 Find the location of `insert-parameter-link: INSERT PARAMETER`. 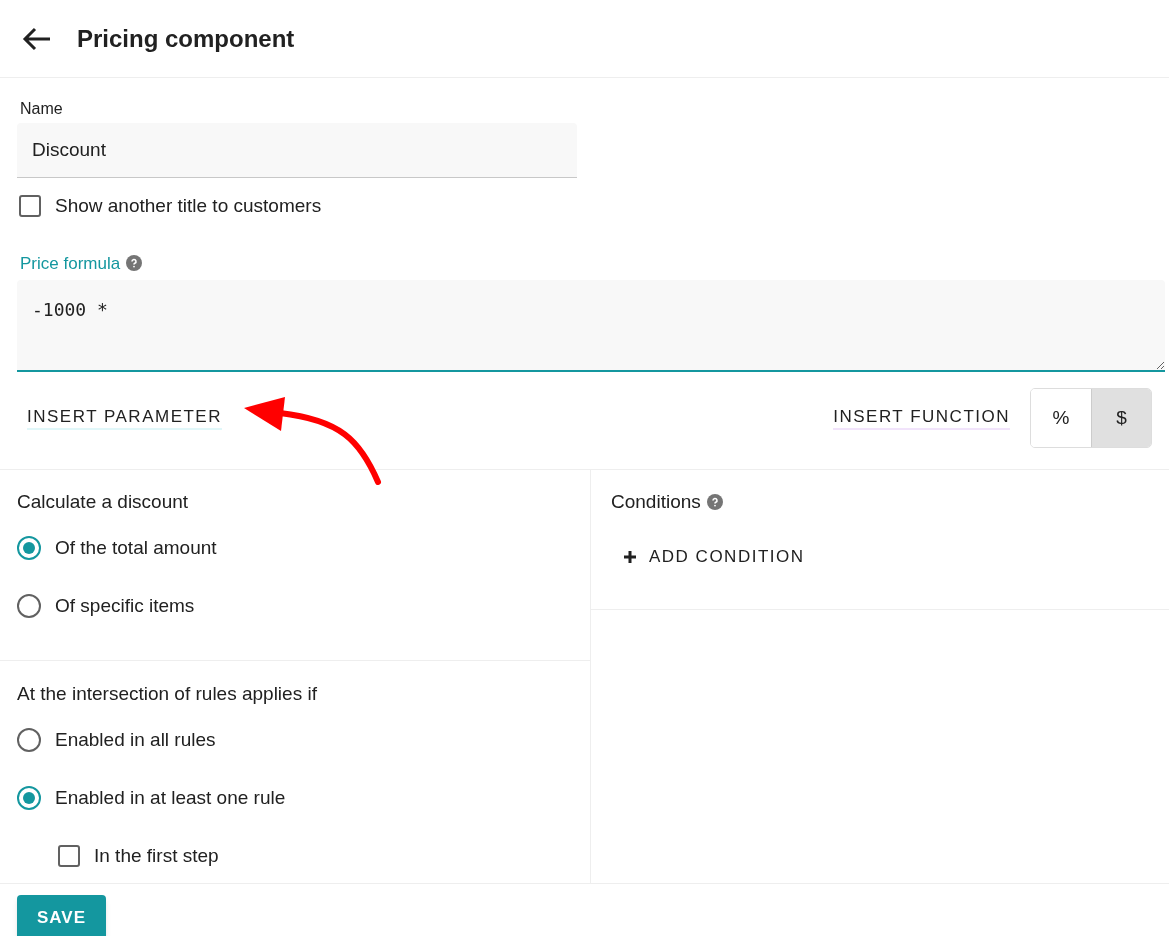

insert-parameter-link: INSERT PARAMETER is located at coordinates (124, 418).